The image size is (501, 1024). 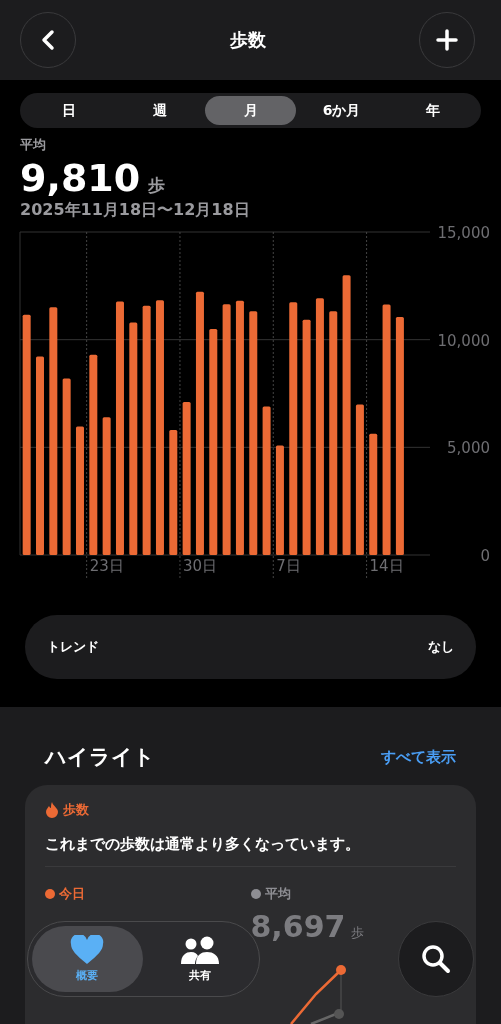 What do you see at coordinates (87, 950) in the screenshot?
I see `heart-icon` at bounding box center [87, 950].